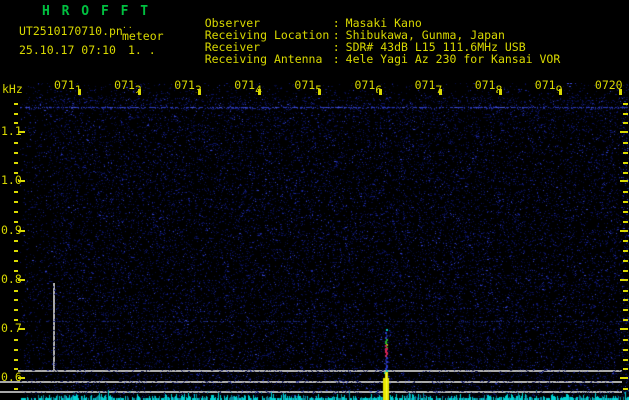 The height and width of the screenshot is (400, 629). What do you see at coordinates (308, 86) in the screenshot?
I see `time-axis-label: 0715` at bounding box center [308, 86].